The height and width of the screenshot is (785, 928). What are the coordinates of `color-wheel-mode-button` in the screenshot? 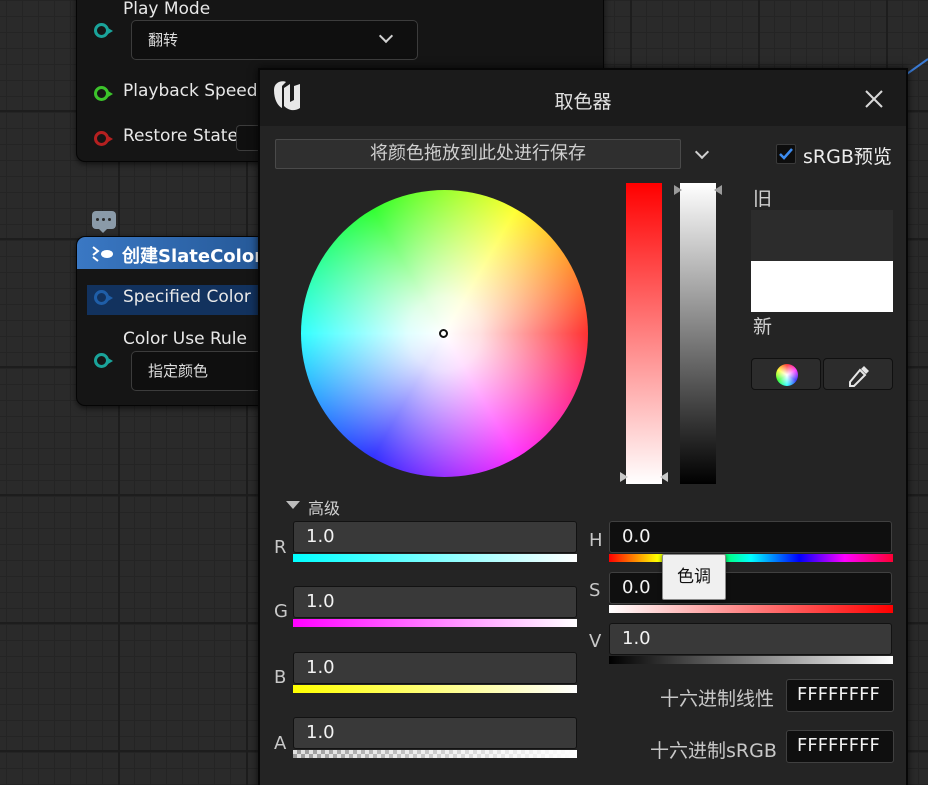 It's located at (786, 374).